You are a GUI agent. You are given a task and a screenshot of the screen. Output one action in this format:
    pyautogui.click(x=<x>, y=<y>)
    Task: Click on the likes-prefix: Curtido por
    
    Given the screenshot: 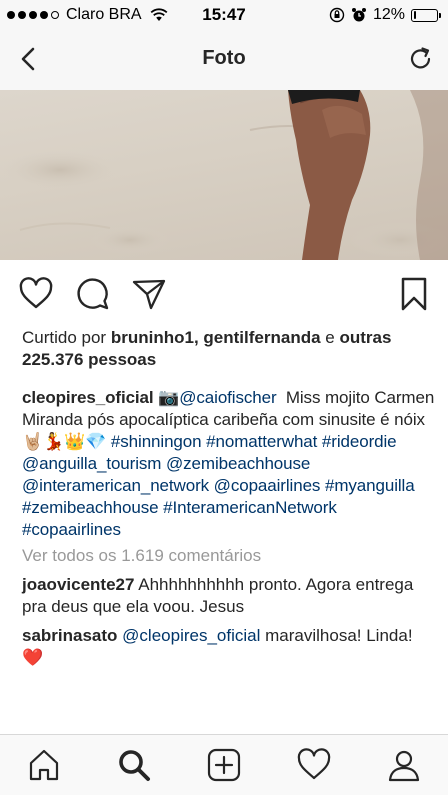 What is the action you would take?
    pyautogui.click(x=64, y=337)
    